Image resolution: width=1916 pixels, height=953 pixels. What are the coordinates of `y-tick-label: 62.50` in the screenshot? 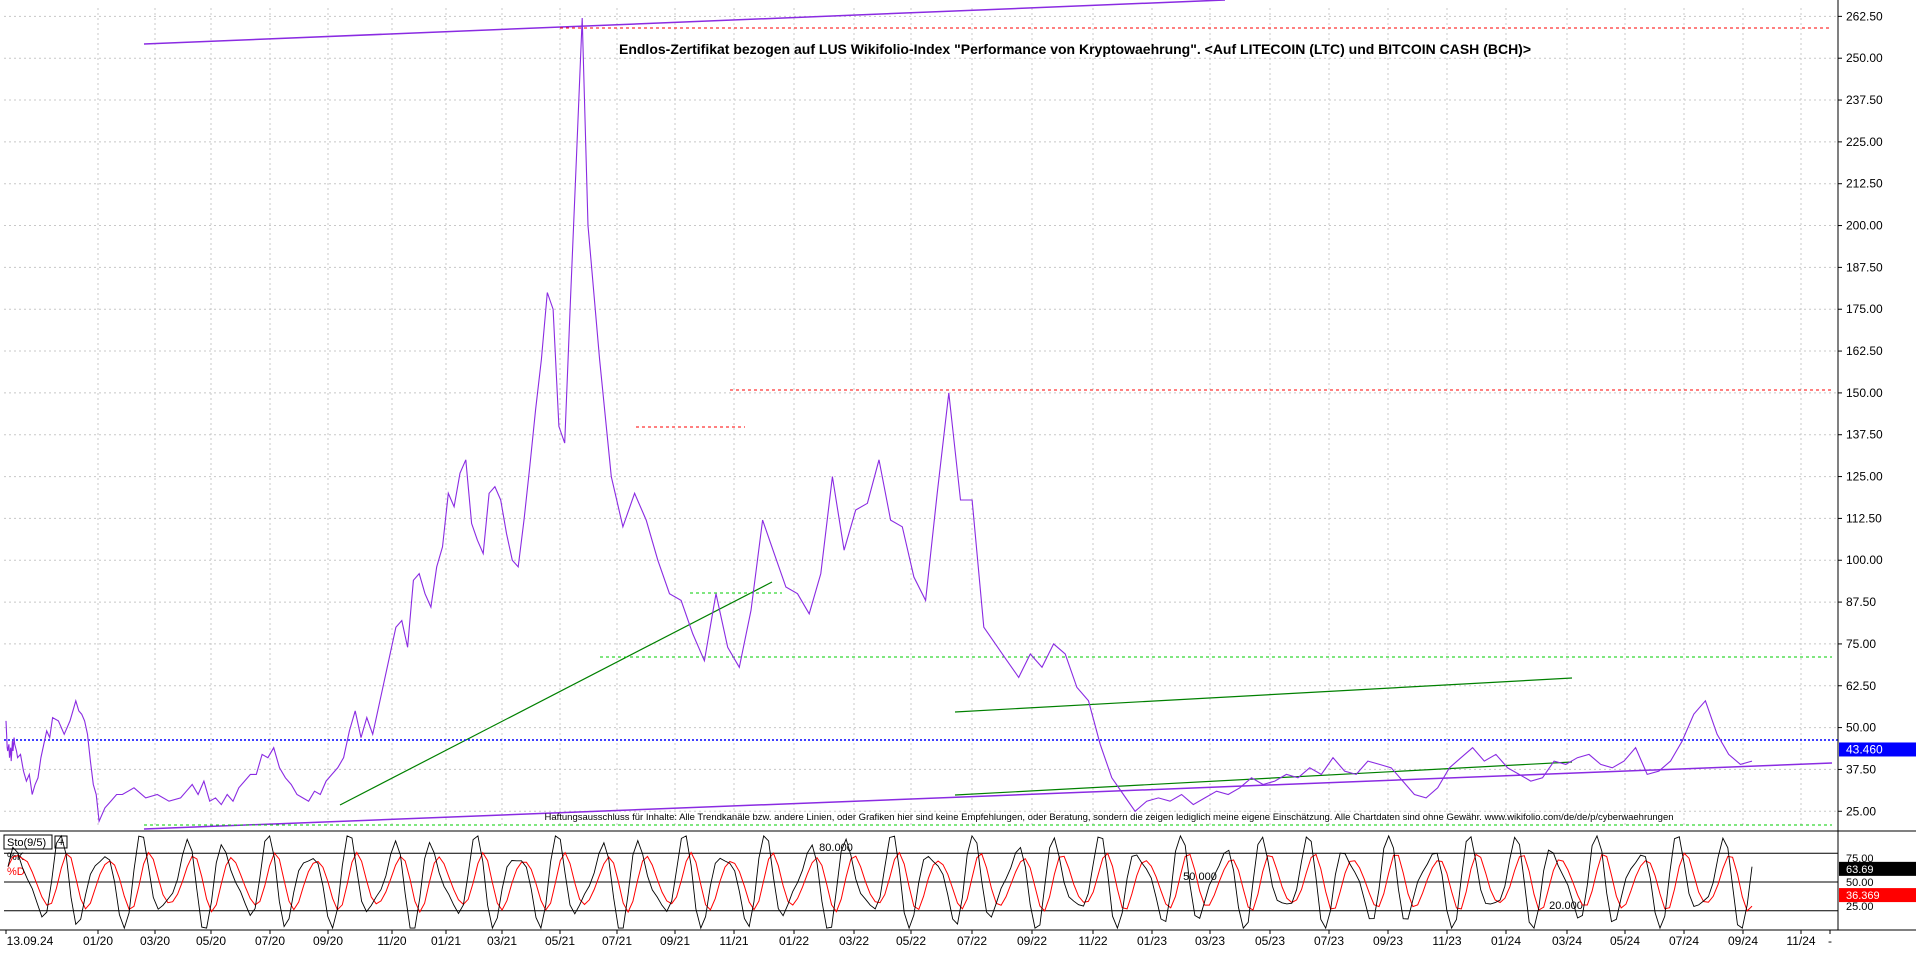 It's located at (1861, 686).